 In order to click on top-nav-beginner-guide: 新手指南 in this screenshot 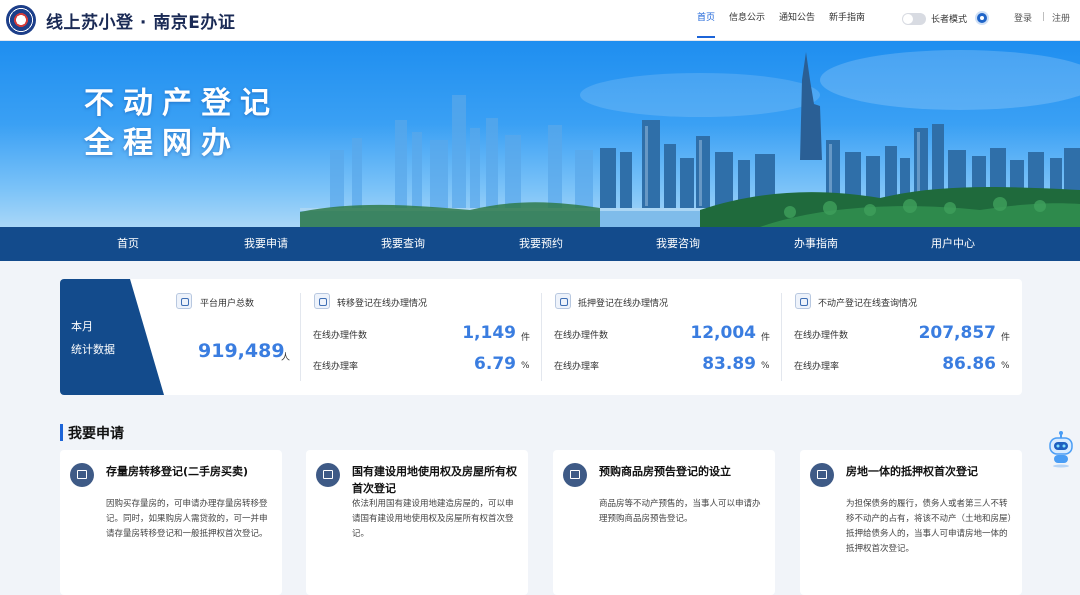, I will do `click(847, 20)`.